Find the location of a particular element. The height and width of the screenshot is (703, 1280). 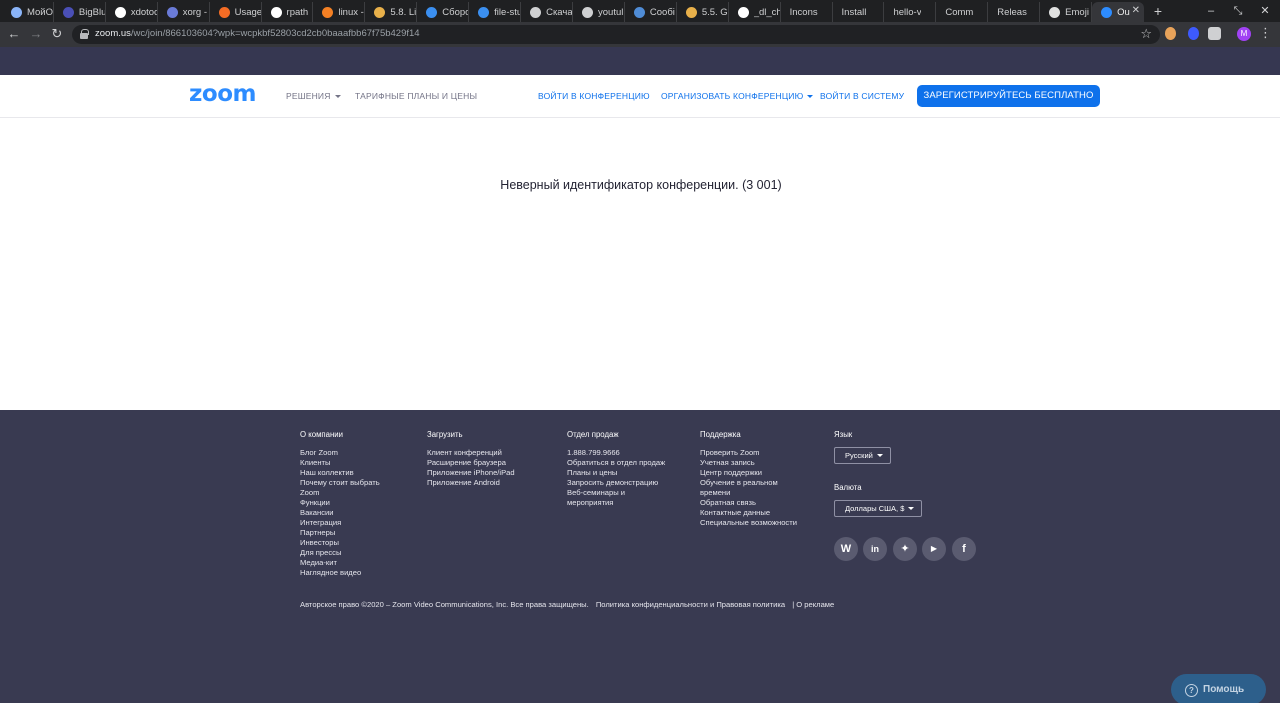

footer-link: Планы и цены is located at coordinates (616, 473).